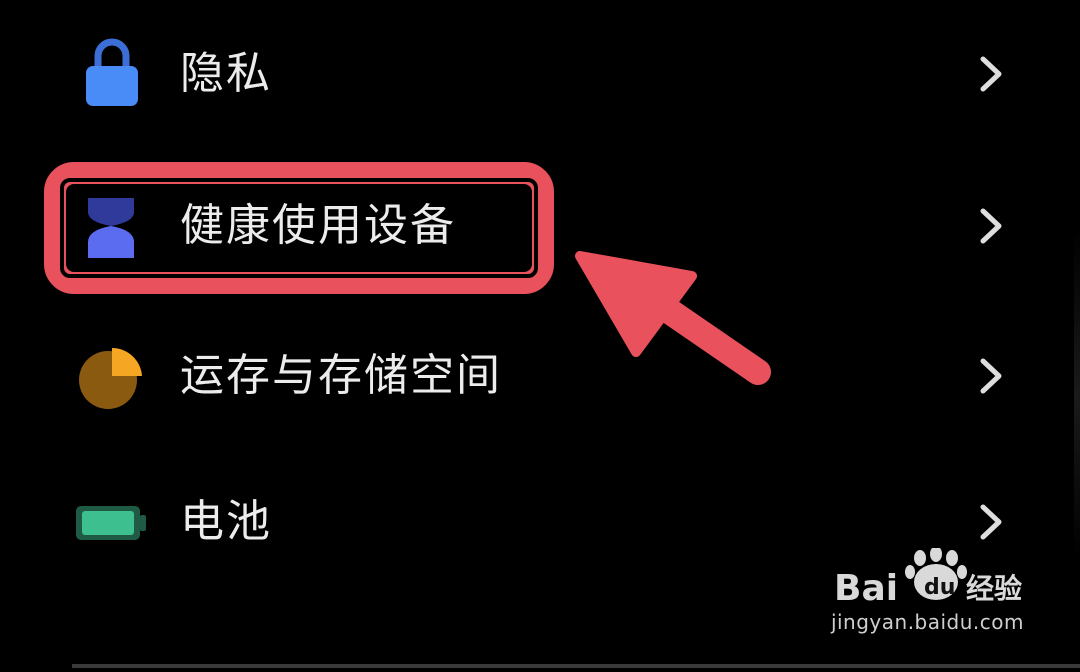 This screenshot has height=672, width=1080. I want to click on settings-item-label: 运存与存储空间, so click(341, 375).